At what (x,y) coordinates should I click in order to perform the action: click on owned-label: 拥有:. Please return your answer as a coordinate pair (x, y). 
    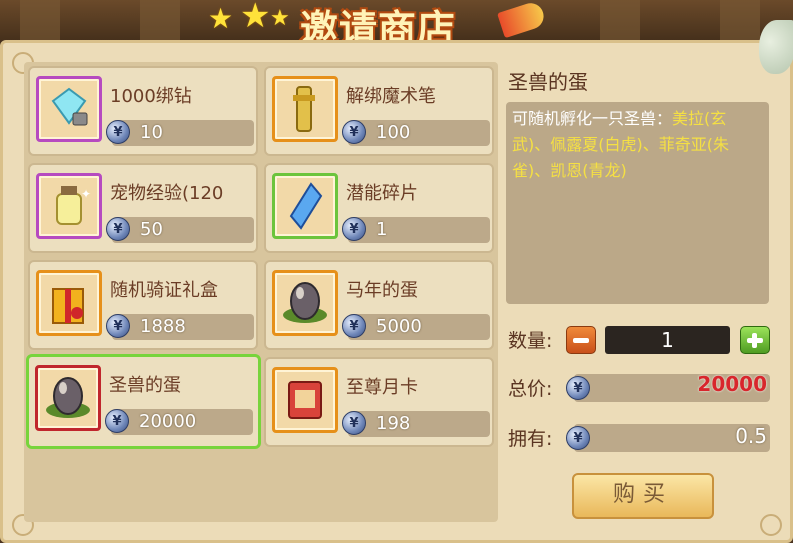
    Looking at the image, I should click on (530, 439).